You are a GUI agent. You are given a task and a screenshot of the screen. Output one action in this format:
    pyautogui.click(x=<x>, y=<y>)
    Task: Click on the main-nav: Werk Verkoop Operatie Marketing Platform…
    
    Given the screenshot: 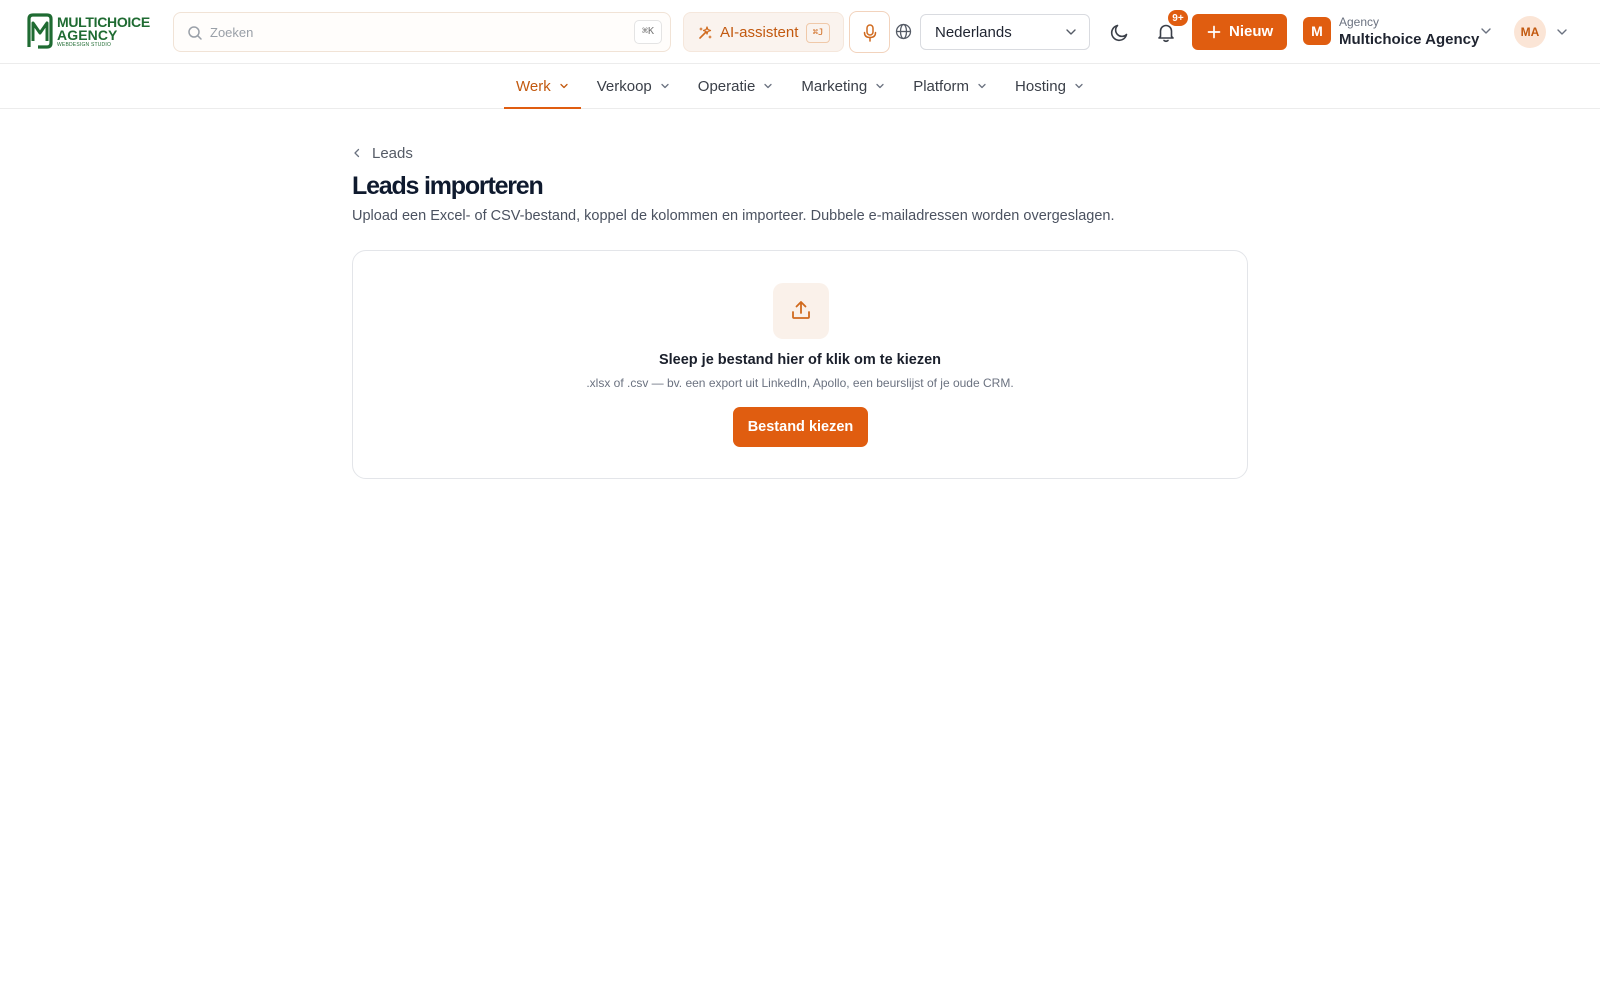 What is the action you would take?
    pyautogui.click(x=800, y=86)
    